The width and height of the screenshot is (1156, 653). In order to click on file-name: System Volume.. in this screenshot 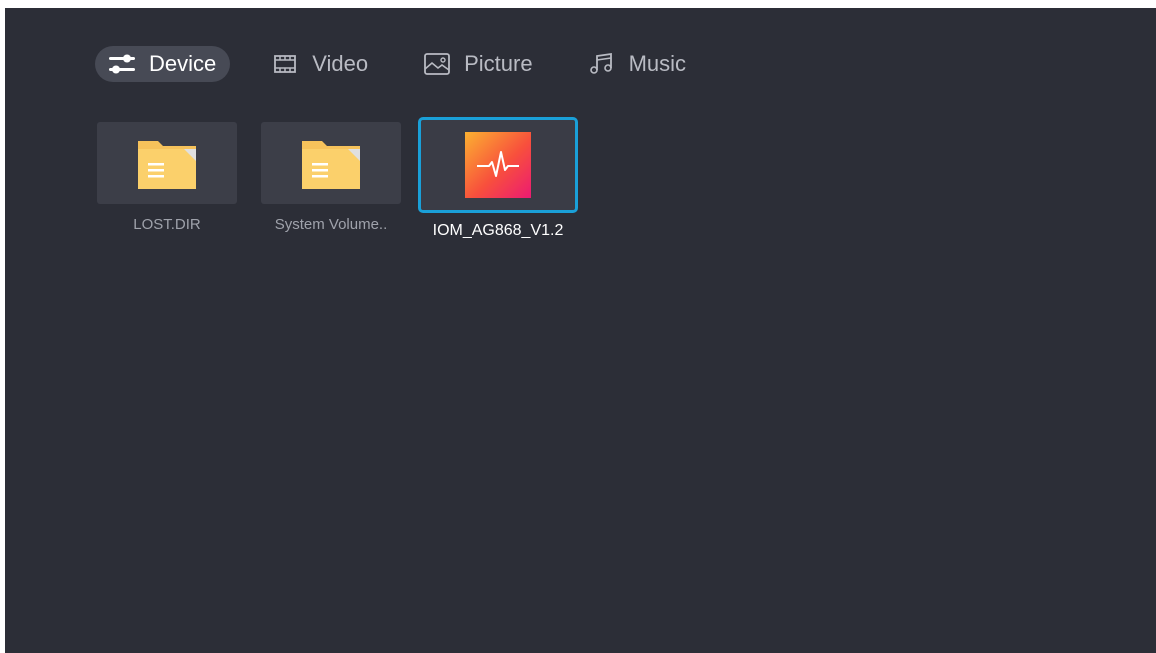, I will do `click(331, 224)`.